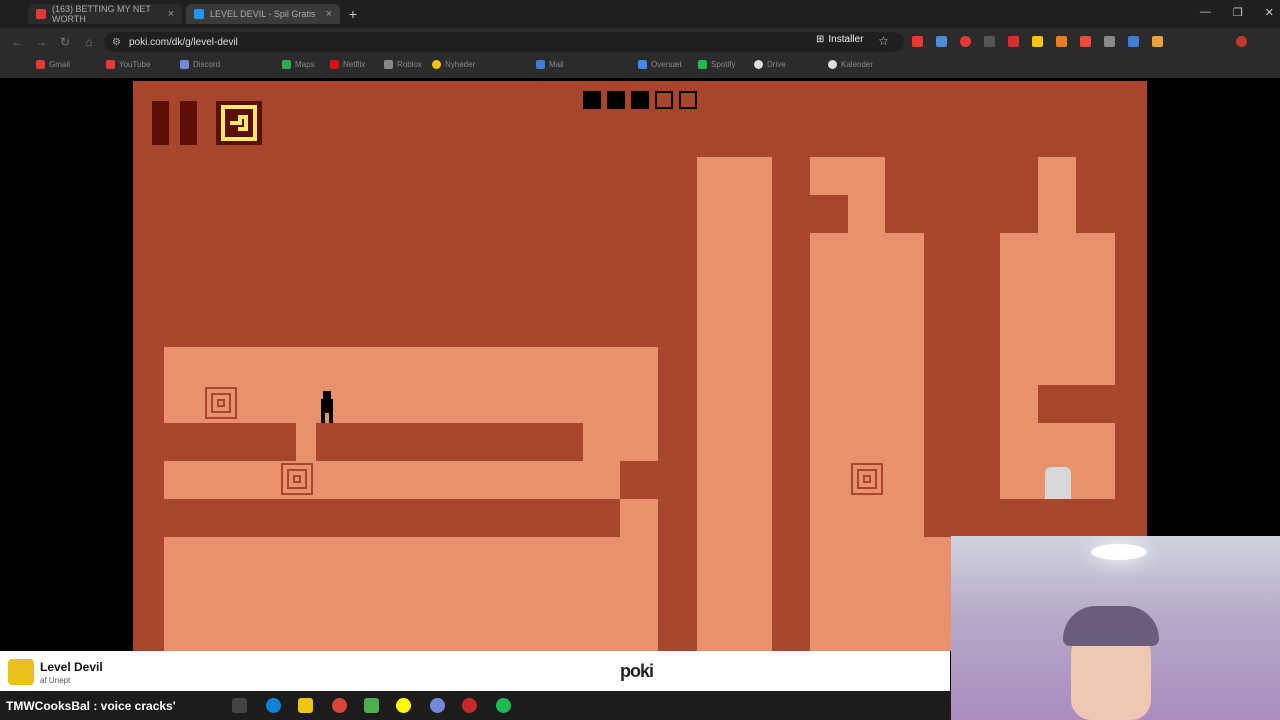 The width and height of the screenshot is (1280, 720). What do you see at coordinates (642, 64) in the screenshot?
I see `translate-icon` at bounding box center [642, 64].